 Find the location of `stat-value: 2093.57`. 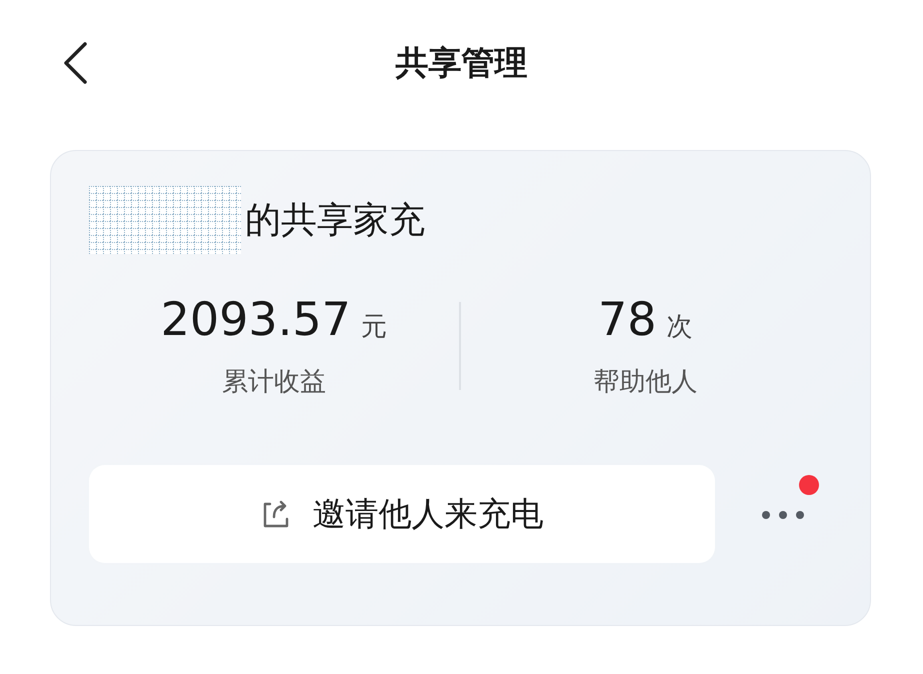

stat-value: 2093.57 is located at coordinates (255, 319).